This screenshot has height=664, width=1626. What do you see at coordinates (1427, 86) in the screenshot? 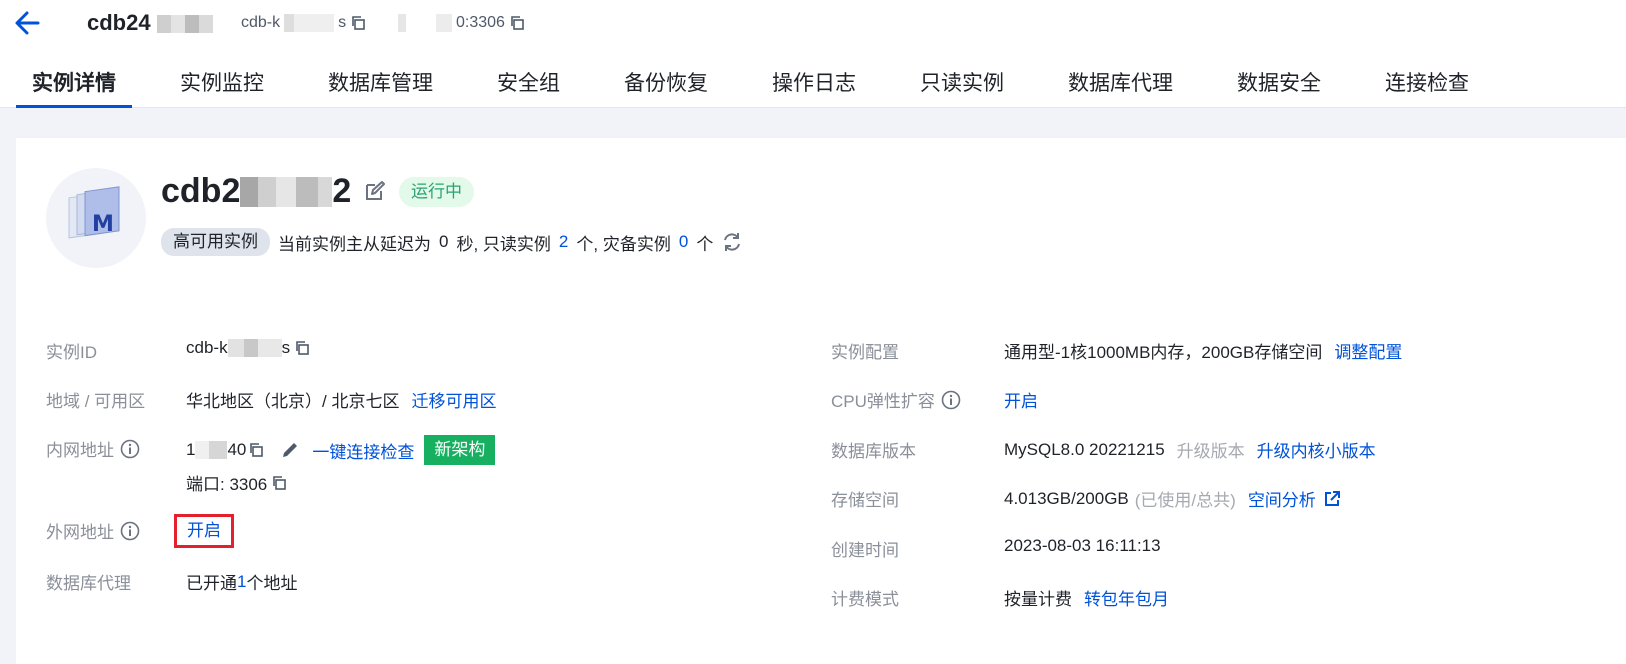
I see `tab-connection-check: 连接检查` at bounding box center [1427, 86].